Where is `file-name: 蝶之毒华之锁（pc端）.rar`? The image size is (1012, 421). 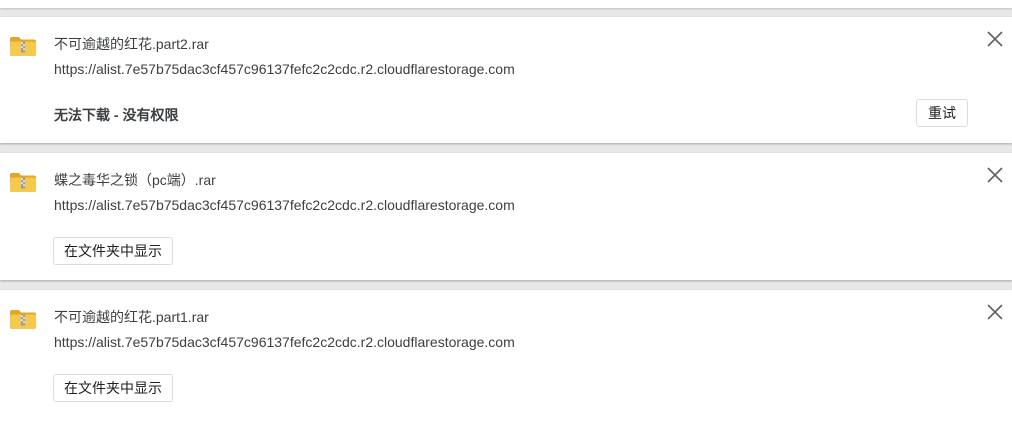
file-name: 蝶之毒华之锁（pc端）.rar is located at coordinates (135, 180).